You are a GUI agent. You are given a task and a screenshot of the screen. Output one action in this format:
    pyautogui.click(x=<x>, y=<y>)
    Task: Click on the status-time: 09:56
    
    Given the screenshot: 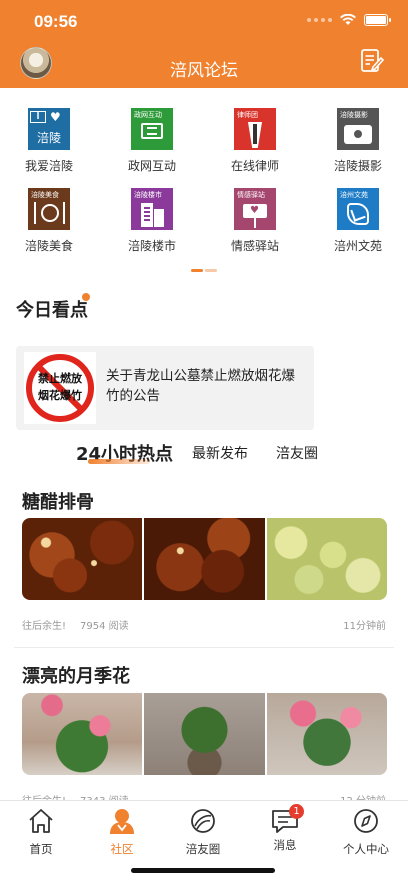 What is the action you would take?
    pyautogui.click(x=56, y=21)
    